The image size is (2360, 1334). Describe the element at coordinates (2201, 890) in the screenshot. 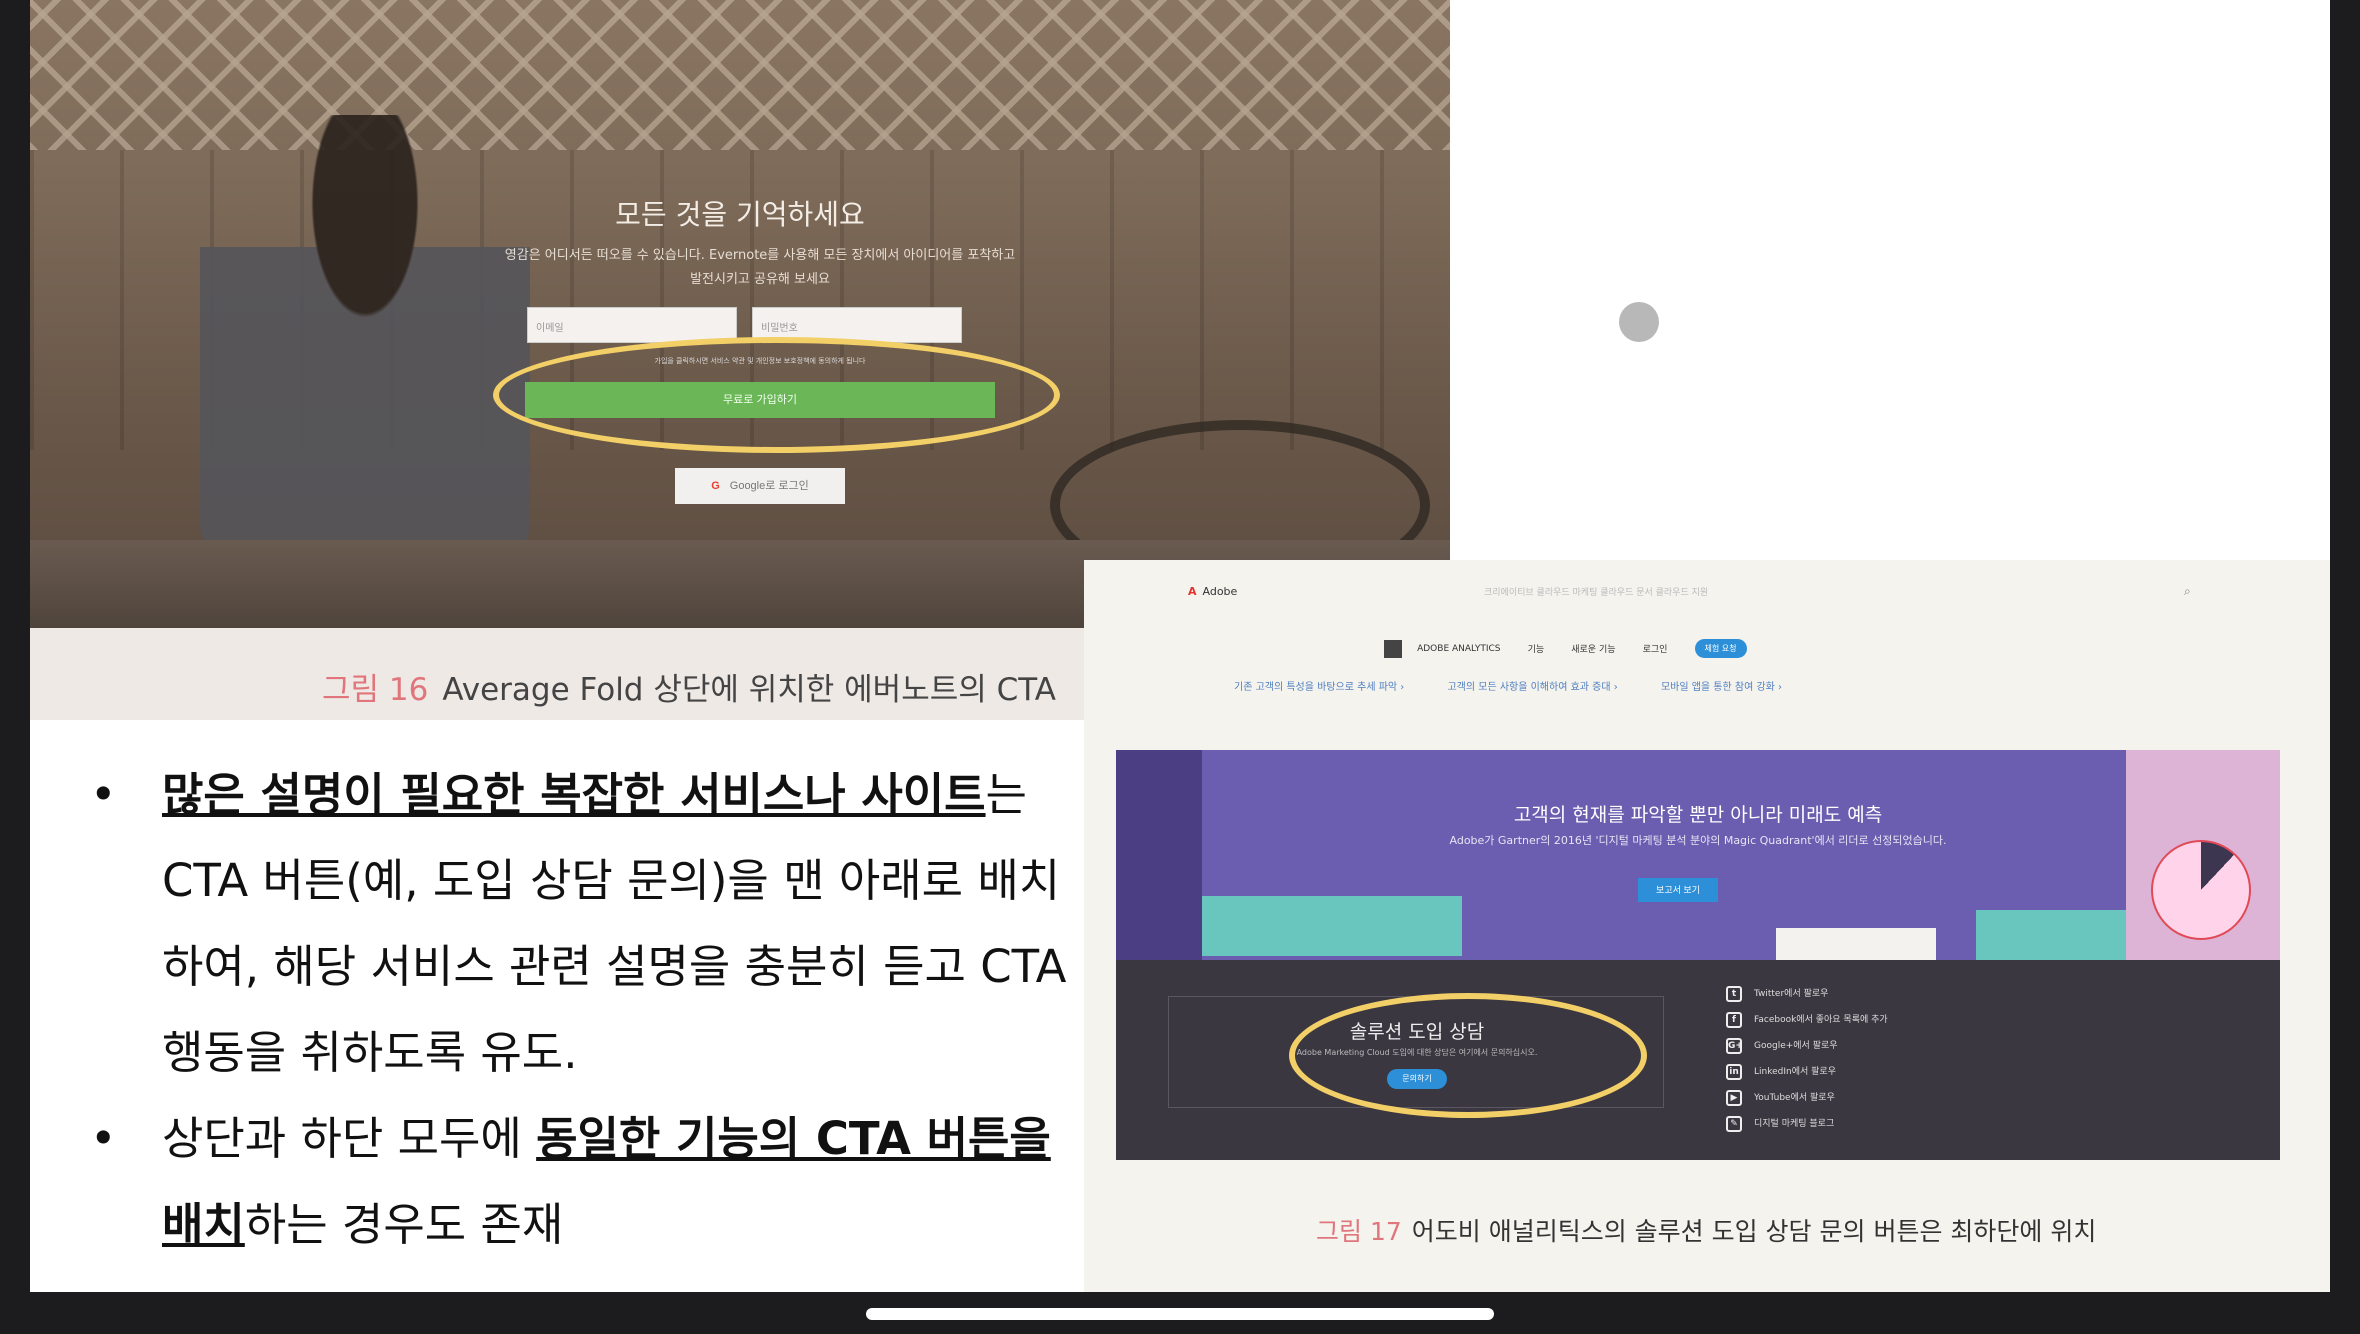

I see `pie-chart-graphic` at that location.